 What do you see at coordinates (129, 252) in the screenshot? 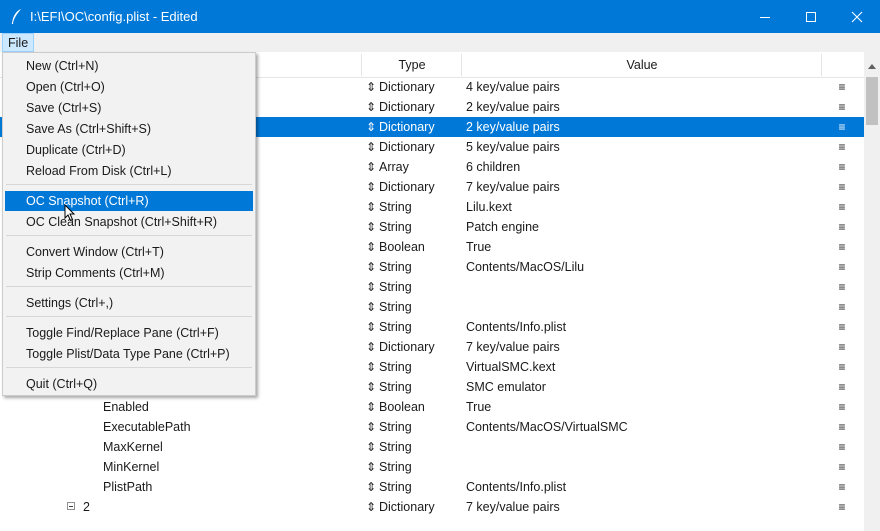
I see `menu-item-convert-window: Convert Window (Ctrl+T)` at bounding box center [129, 252].